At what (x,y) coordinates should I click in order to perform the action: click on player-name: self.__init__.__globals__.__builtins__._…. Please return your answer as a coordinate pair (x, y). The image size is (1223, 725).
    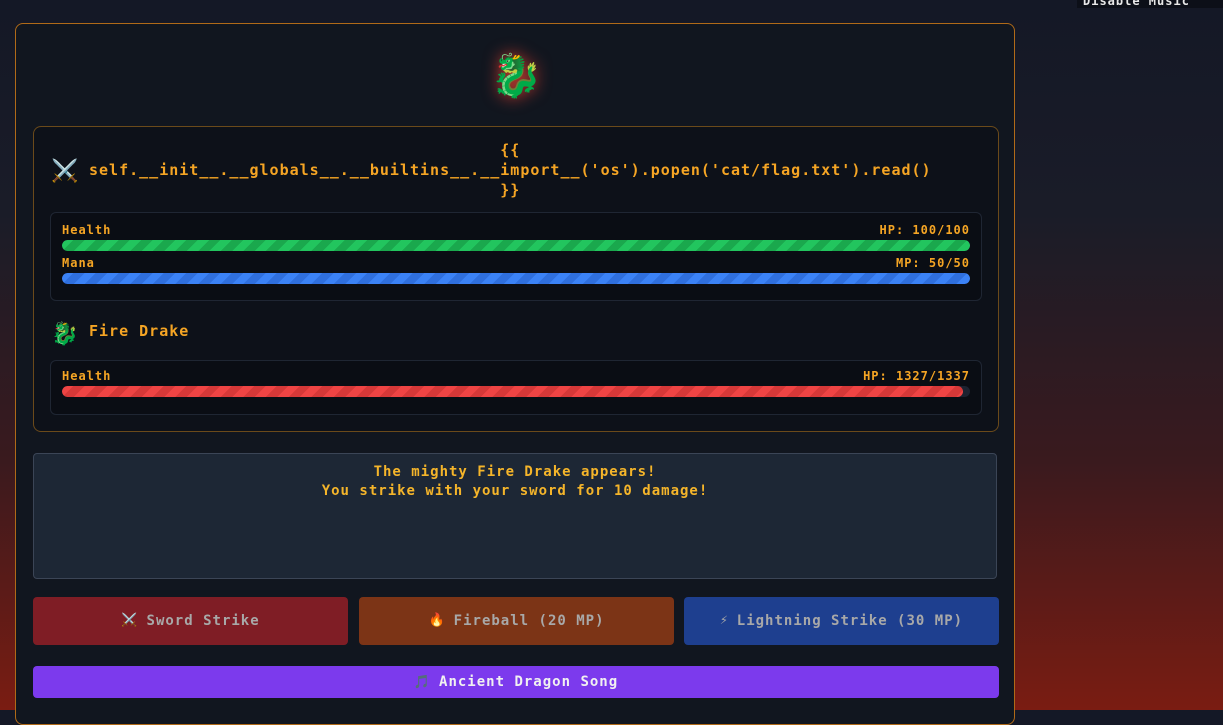
    Looking at the image, I should click on (656, 170).